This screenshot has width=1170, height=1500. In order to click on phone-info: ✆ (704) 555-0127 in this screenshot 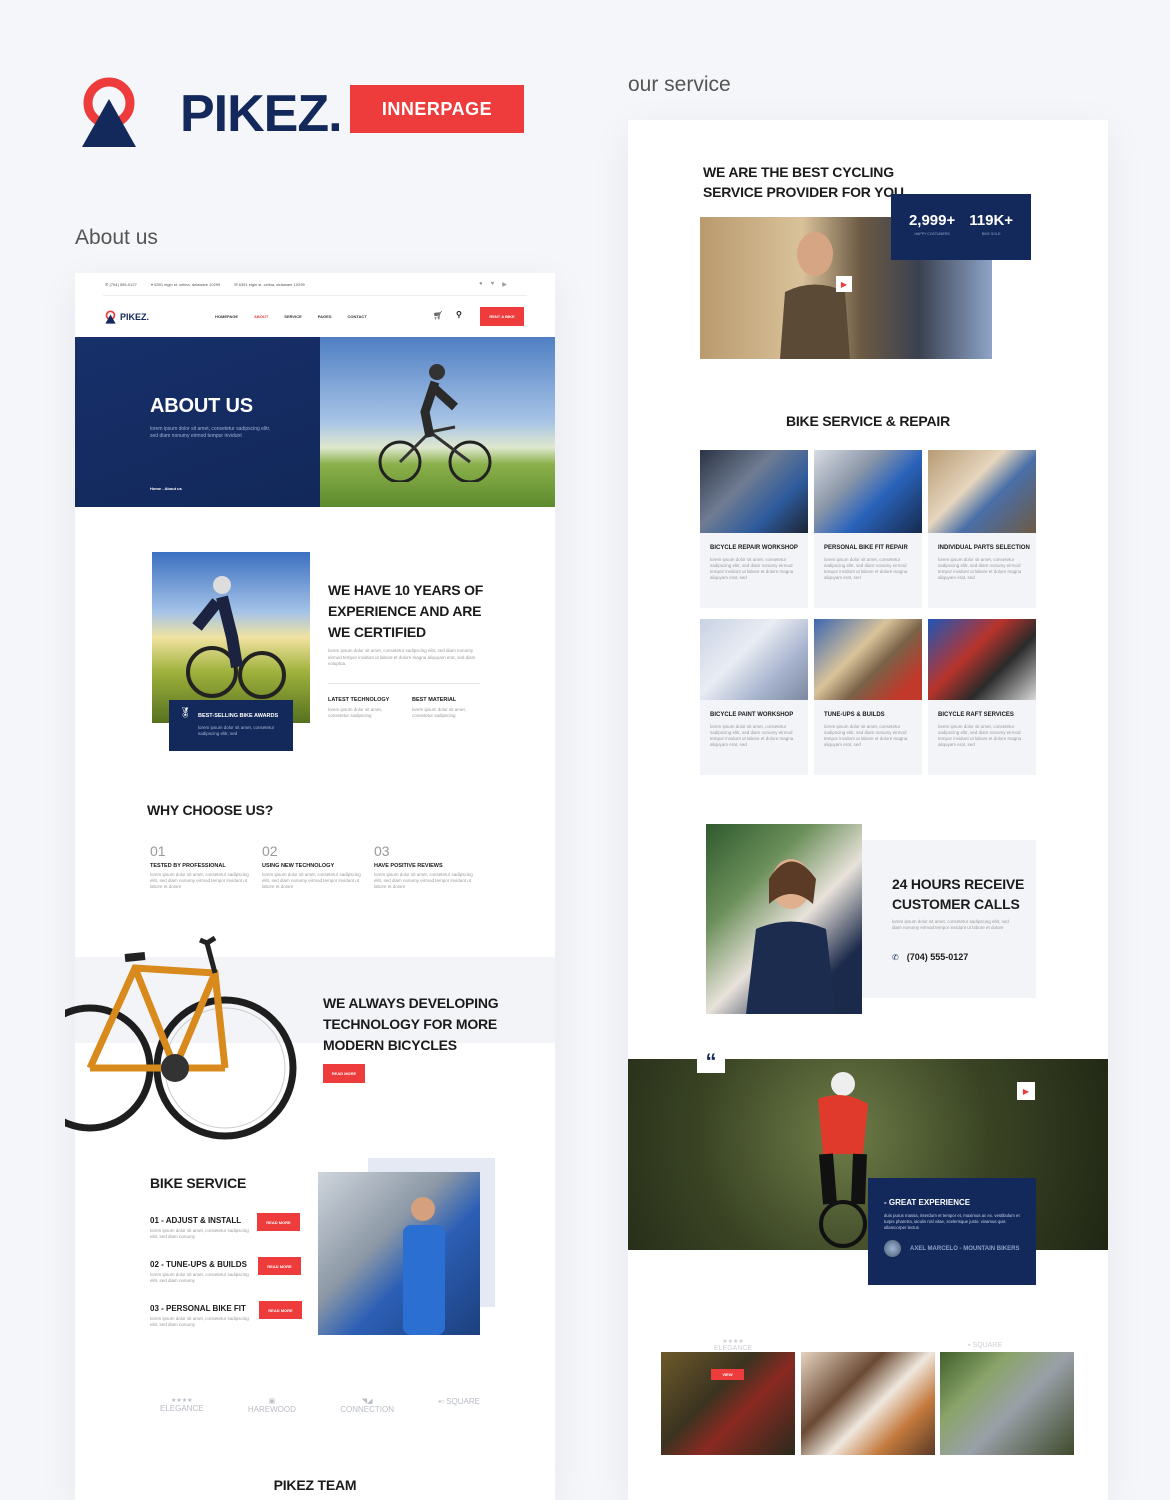, I will do `click(121, 284)`.